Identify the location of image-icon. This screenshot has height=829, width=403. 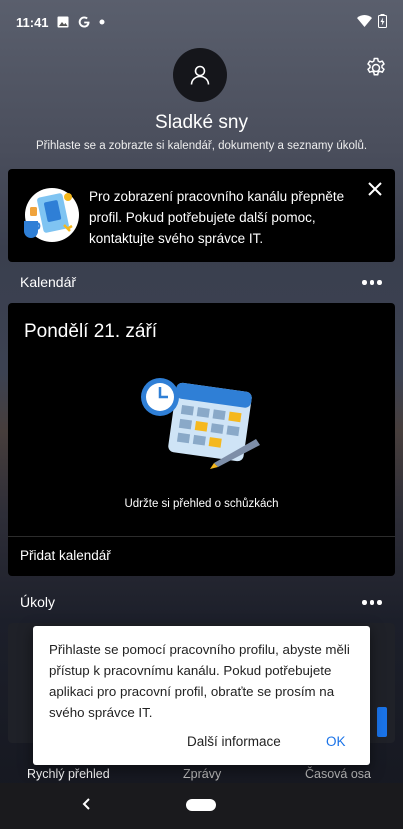
(63, 22).